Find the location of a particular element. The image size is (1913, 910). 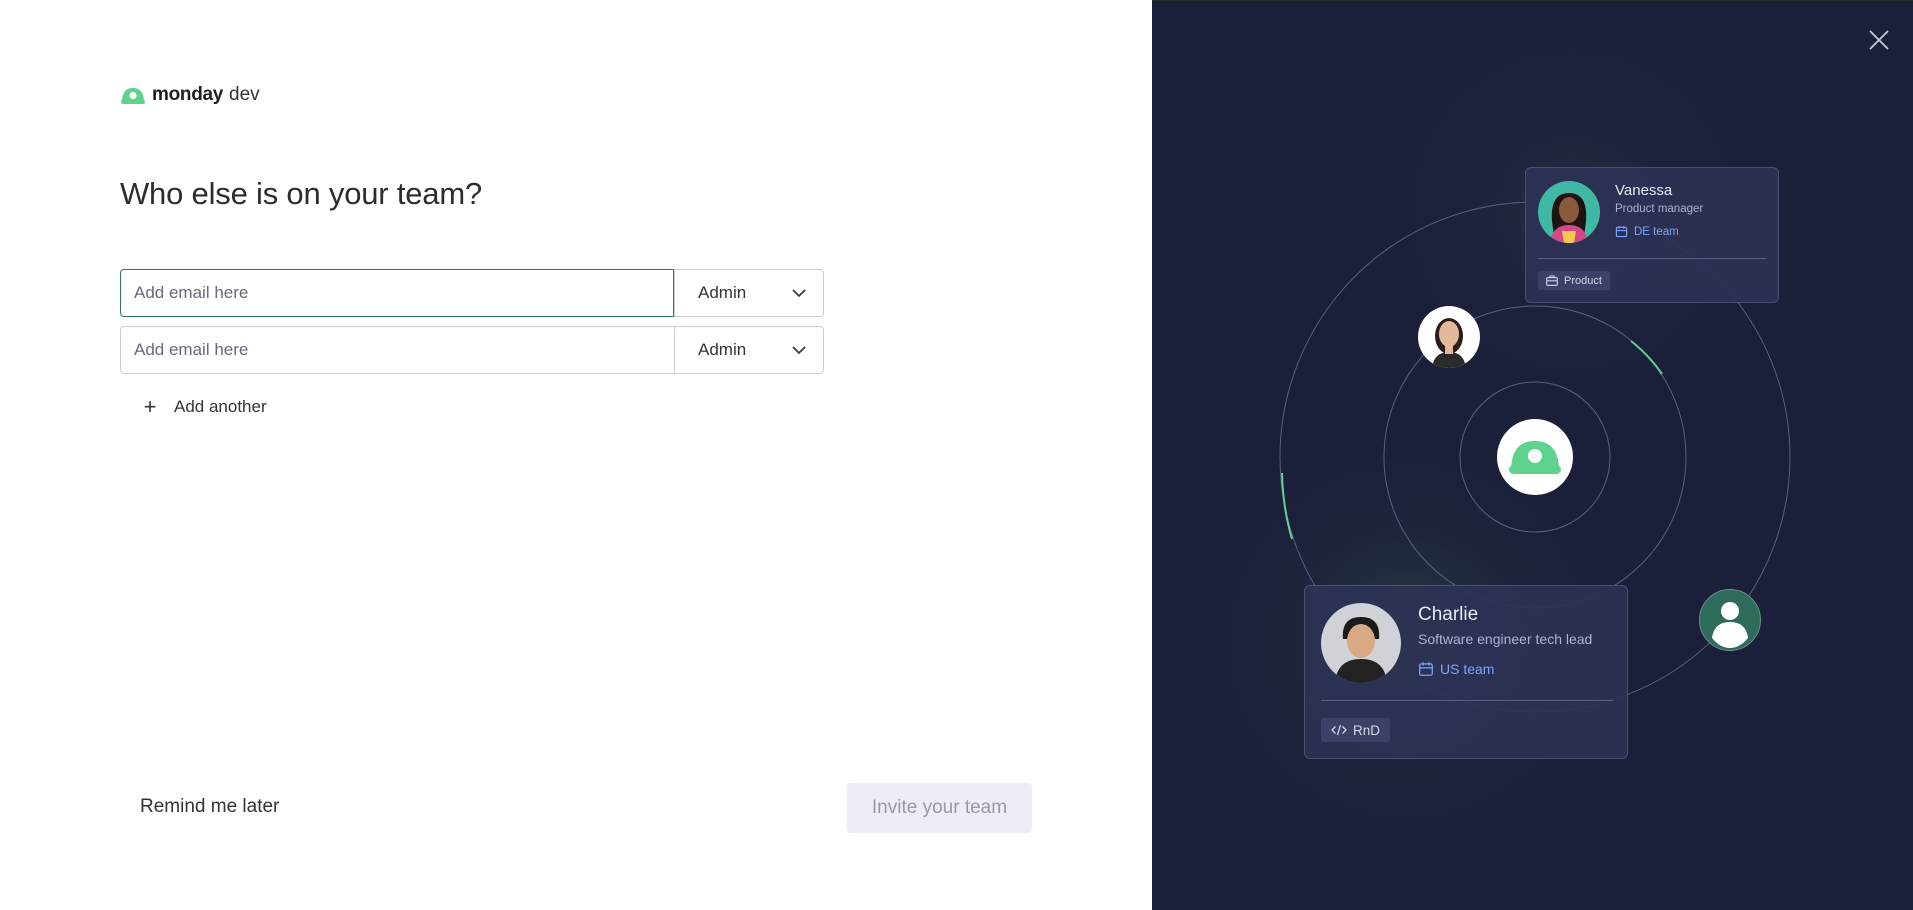

role-dropdown-1: Admin is located at coordinates (749, 293).